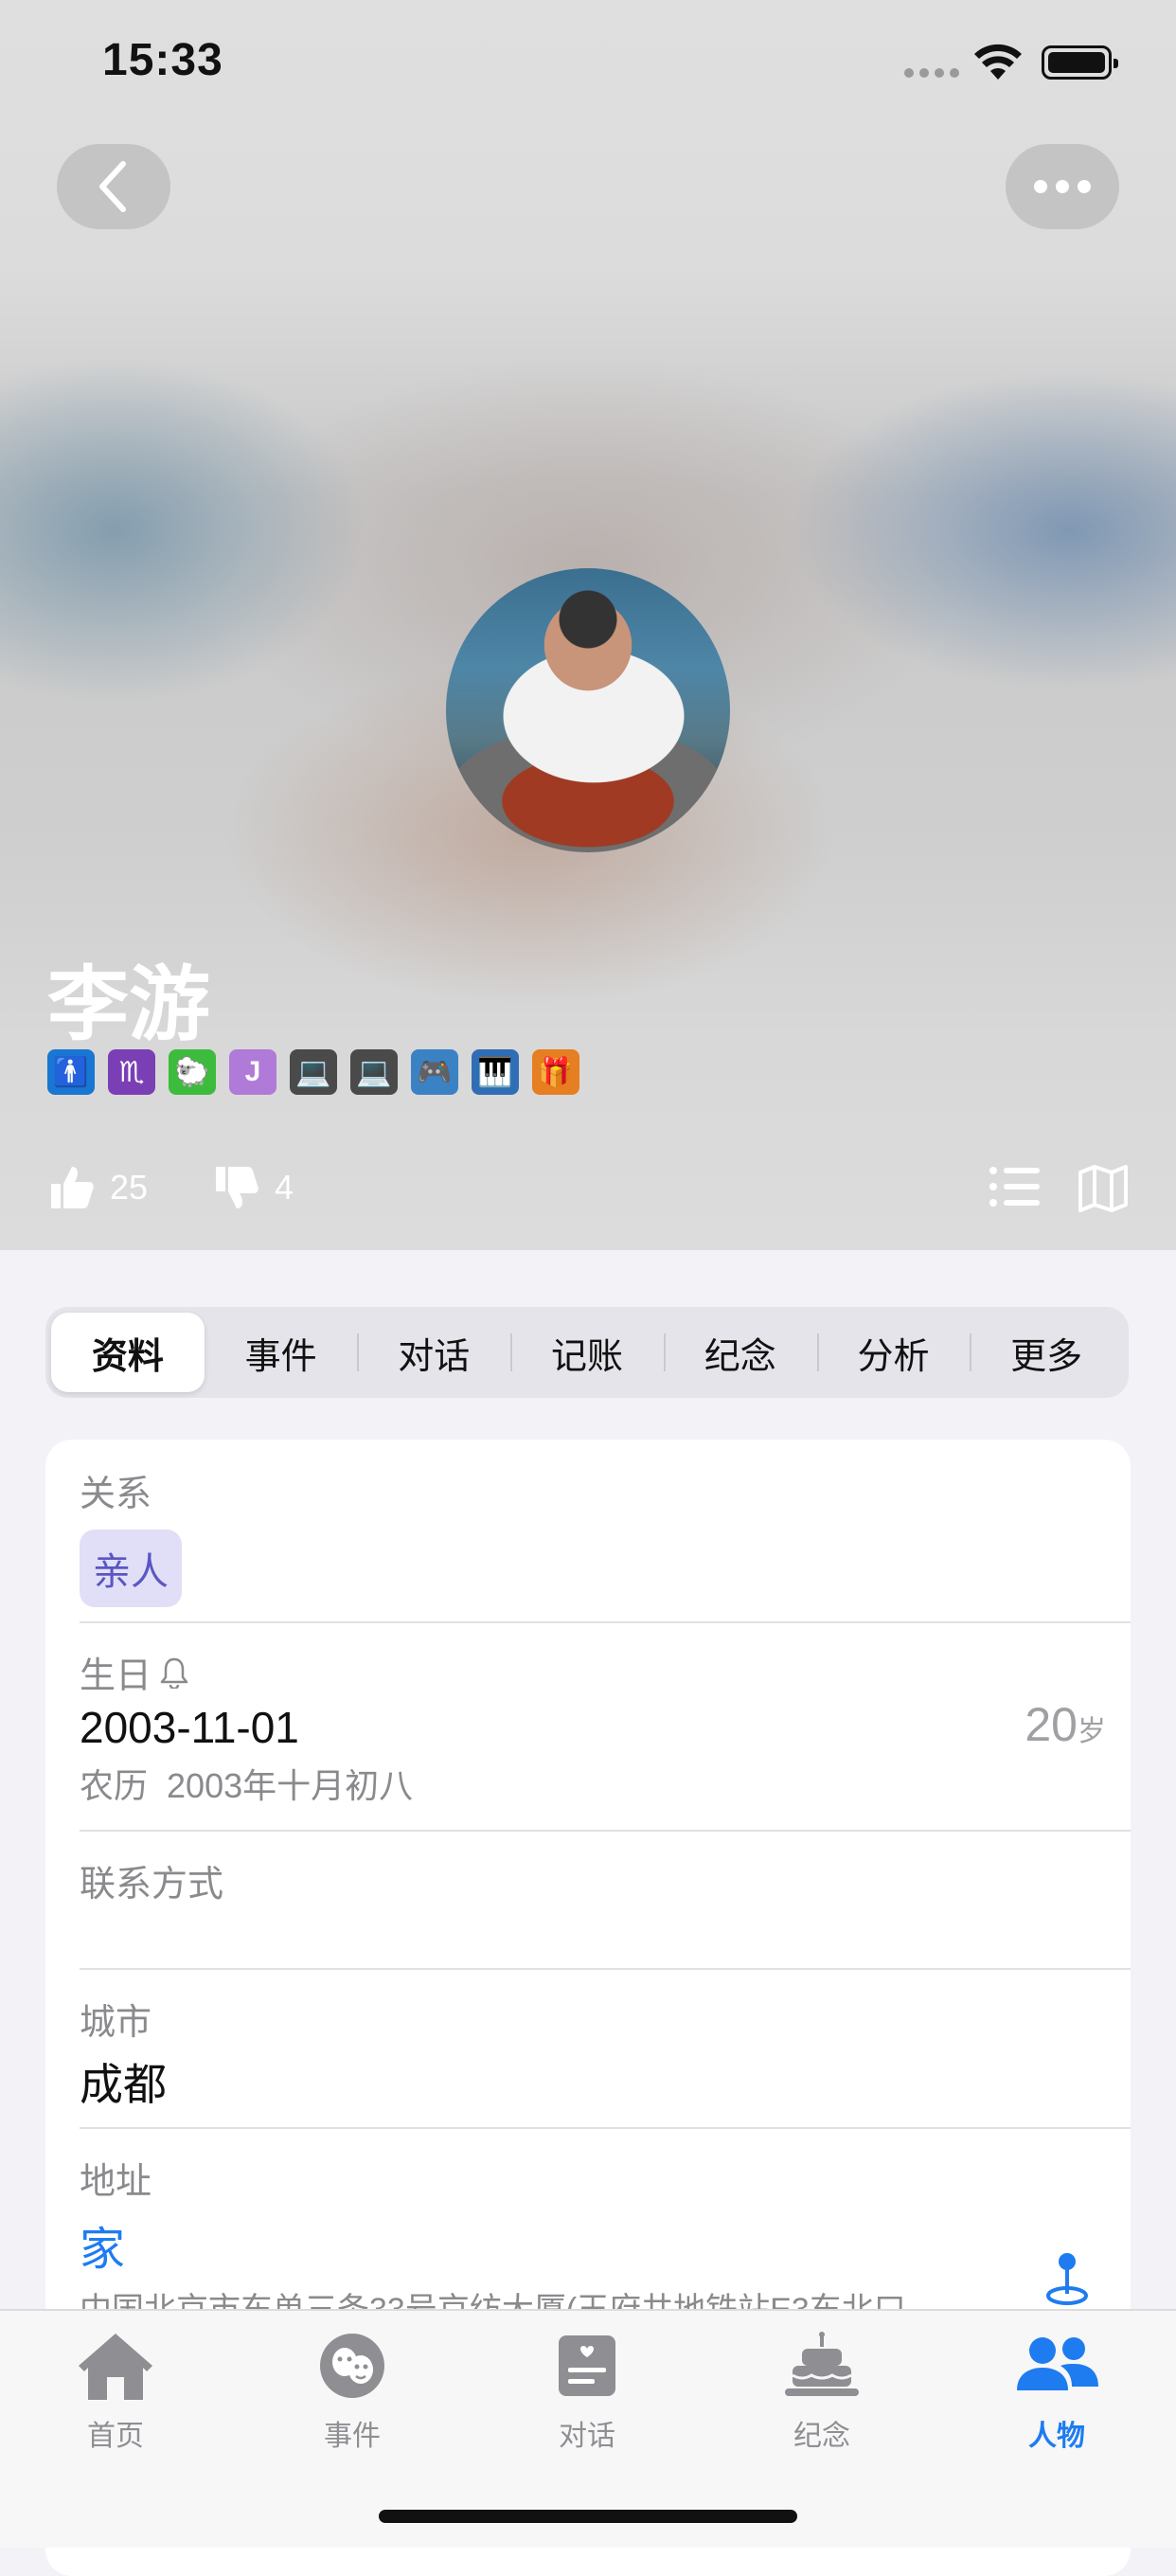 This screenshot has width=1176, height=2576. I want to click on back-button, so click(113, 186).